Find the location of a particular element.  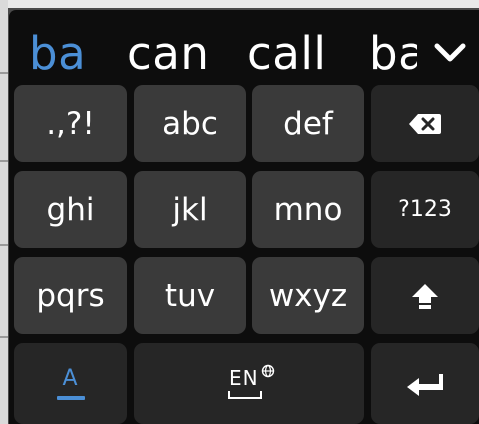

globe-icon is located at coordinates (268, 371).